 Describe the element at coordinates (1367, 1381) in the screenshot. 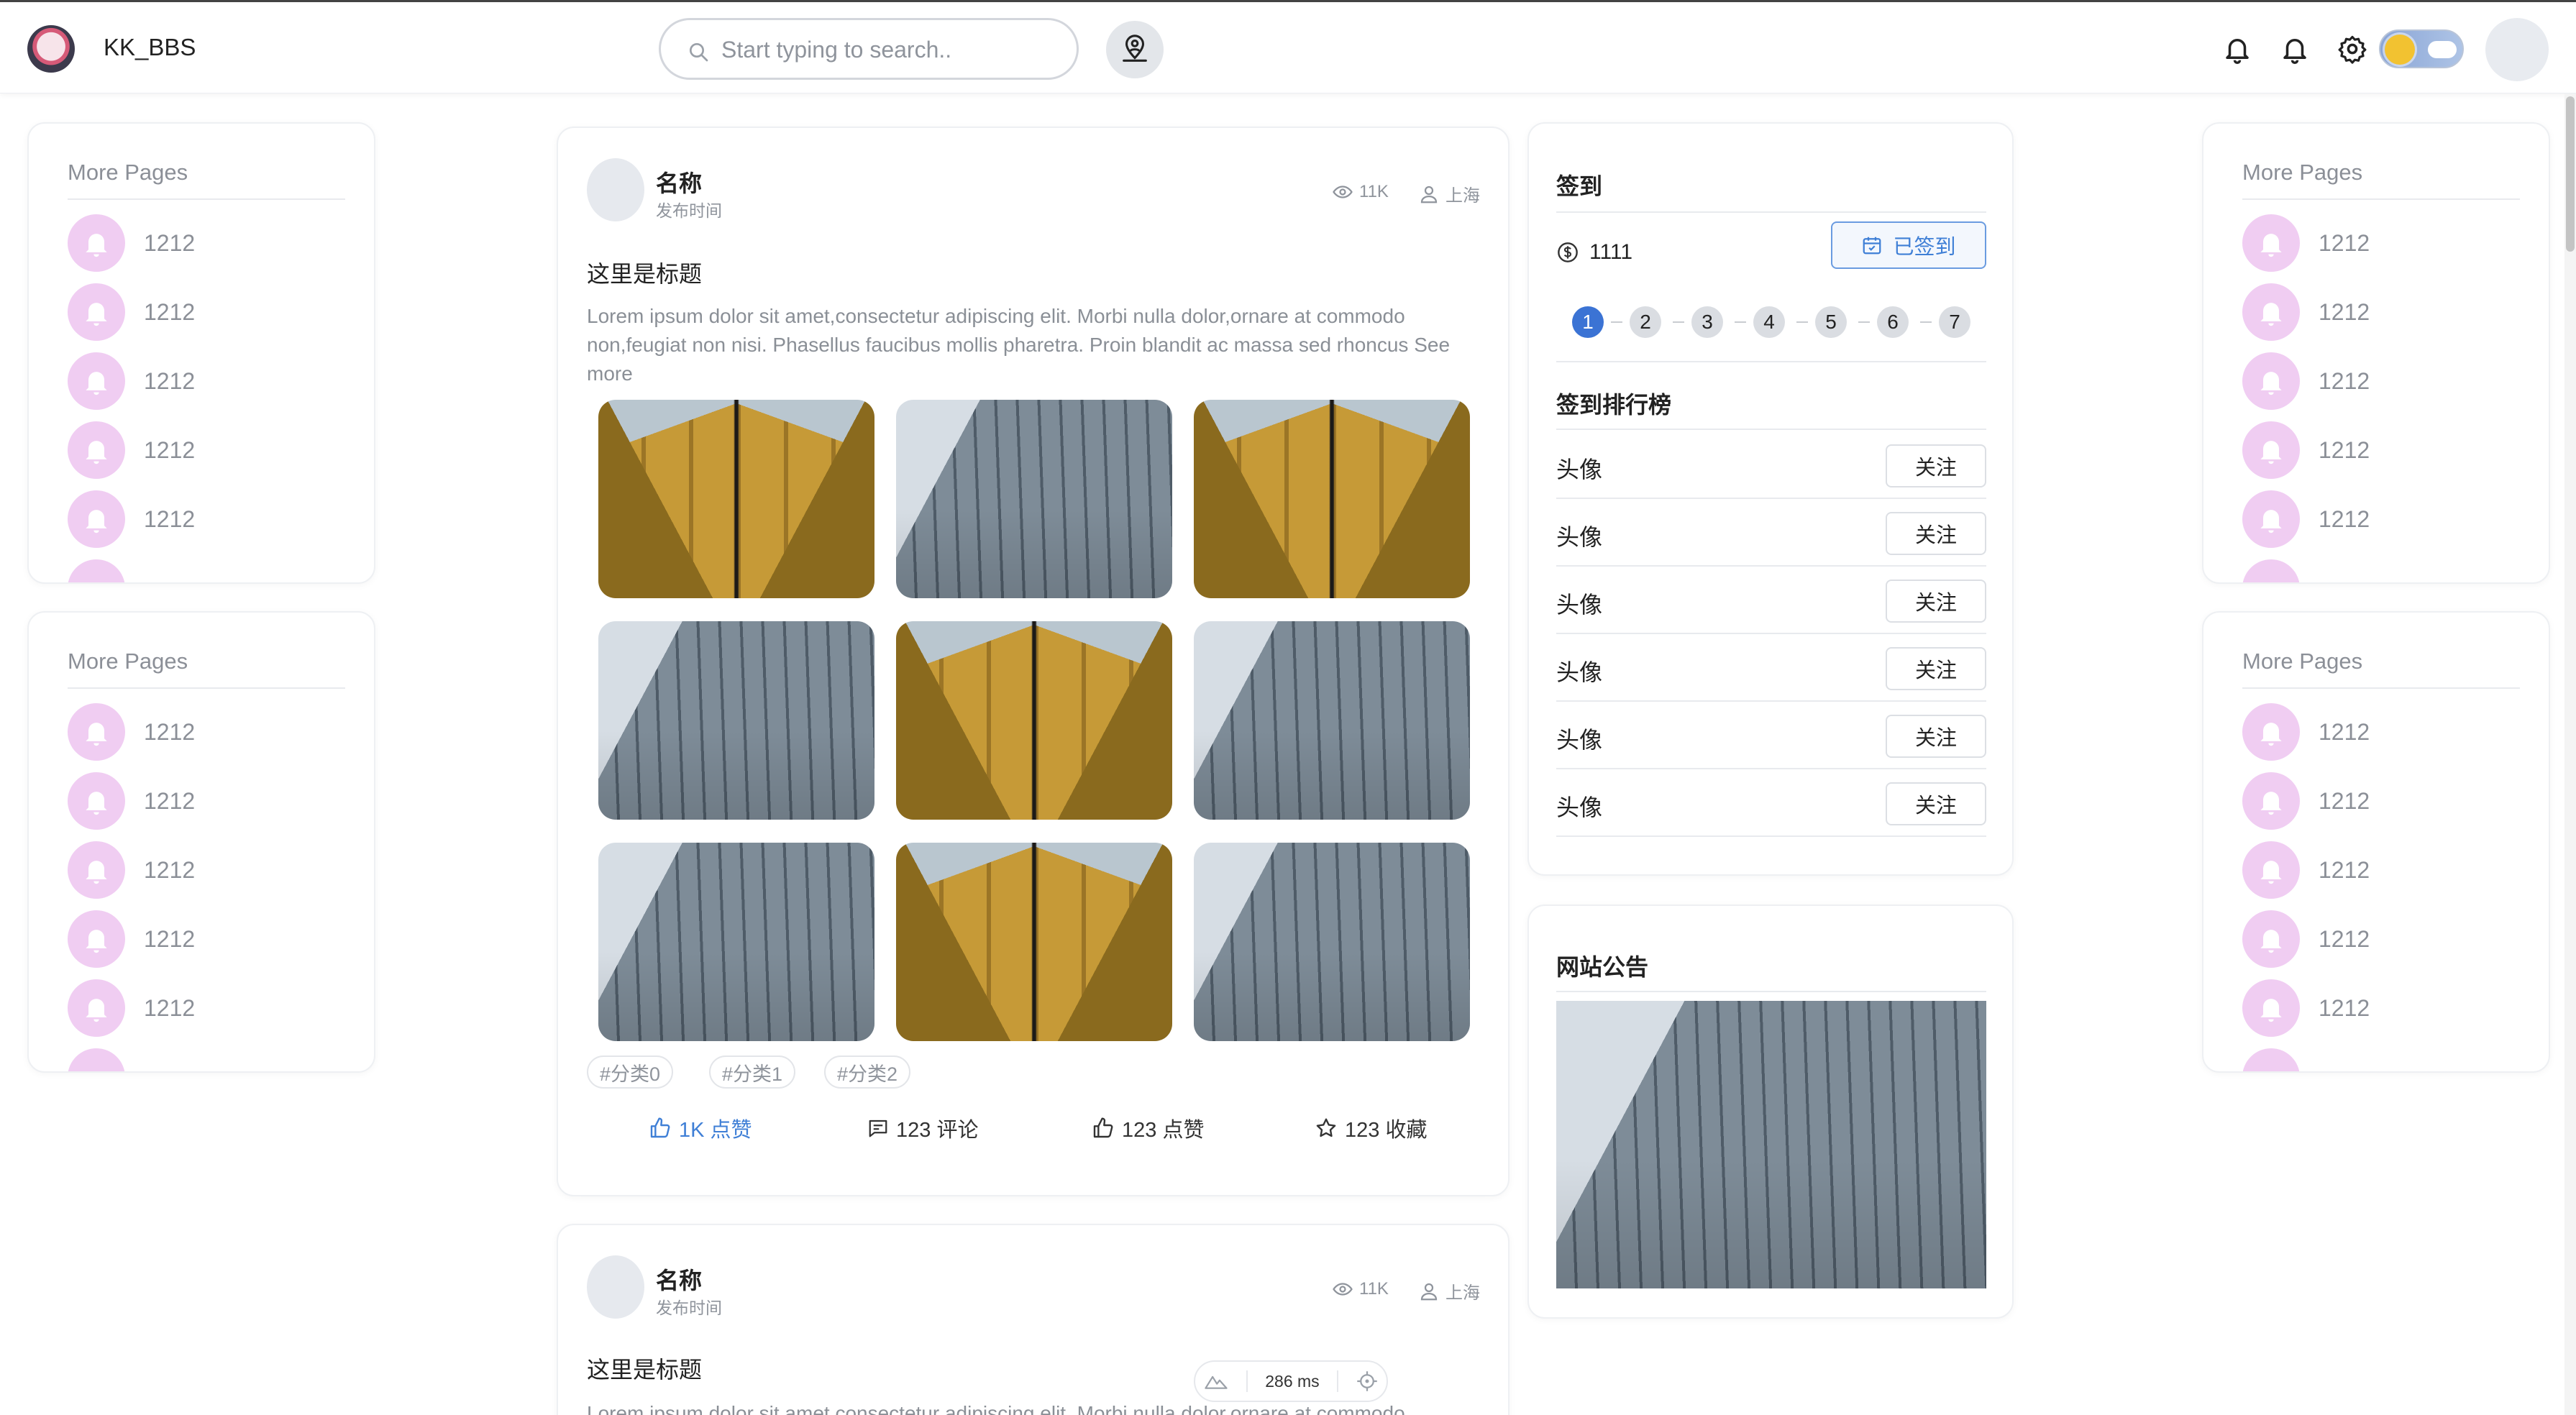

I see `crosshair-icon` at that location.